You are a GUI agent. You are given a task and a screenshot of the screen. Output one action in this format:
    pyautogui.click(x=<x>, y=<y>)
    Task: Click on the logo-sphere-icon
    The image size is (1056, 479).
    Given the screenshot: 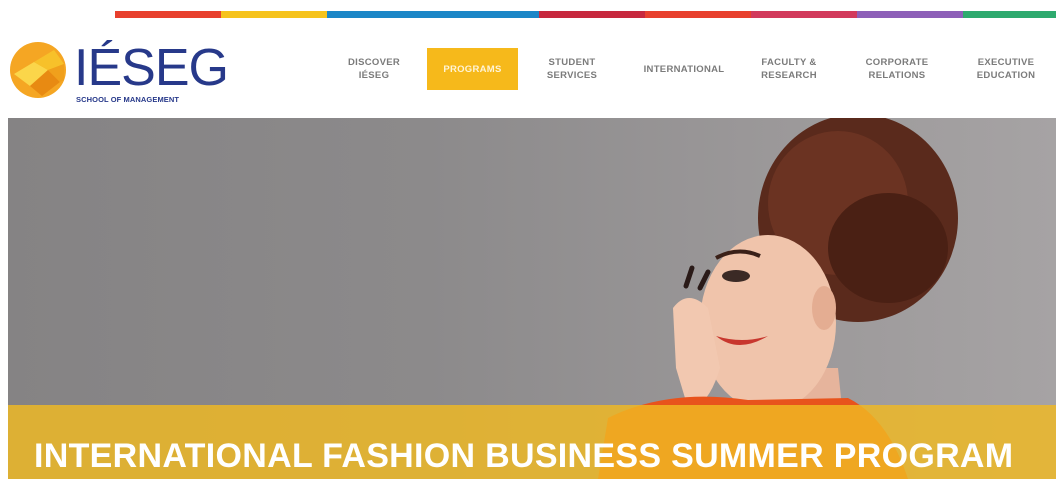 What is the action you would take?
    pyautogui.click(x=38, y=70)
    